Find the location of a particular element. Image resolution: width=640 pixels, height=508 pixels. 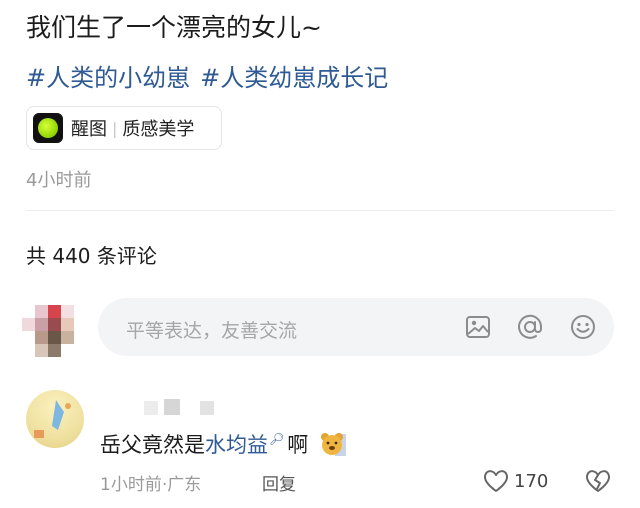

app-chip: 醒图 | 质感美学 is located at coordinates (124, 128).